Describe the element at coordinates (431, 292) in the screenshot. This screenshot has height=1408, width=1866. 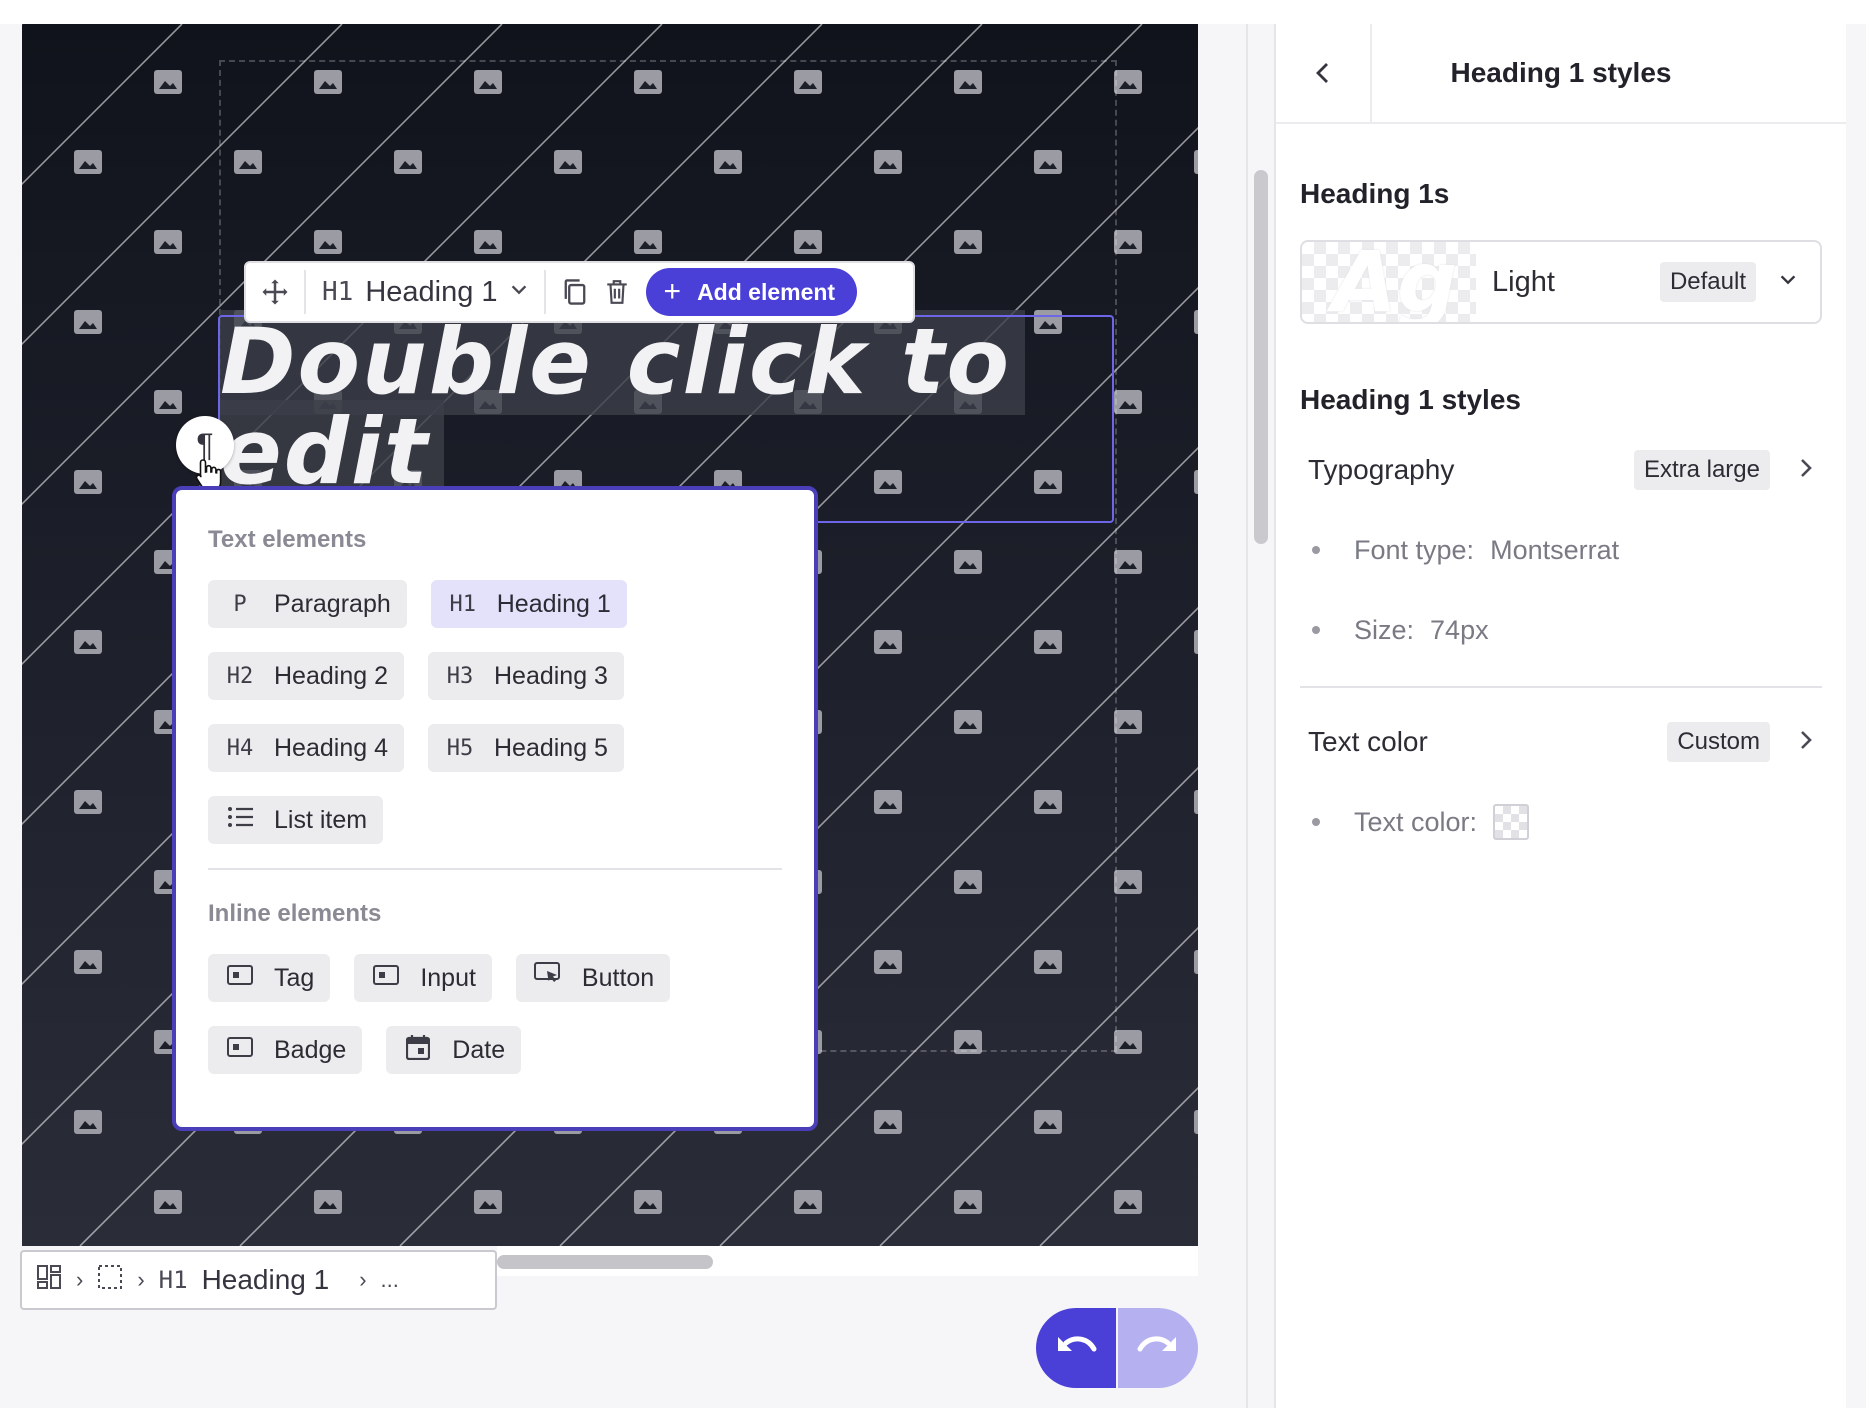
I see `element-type-select: Heading 1` at that location.